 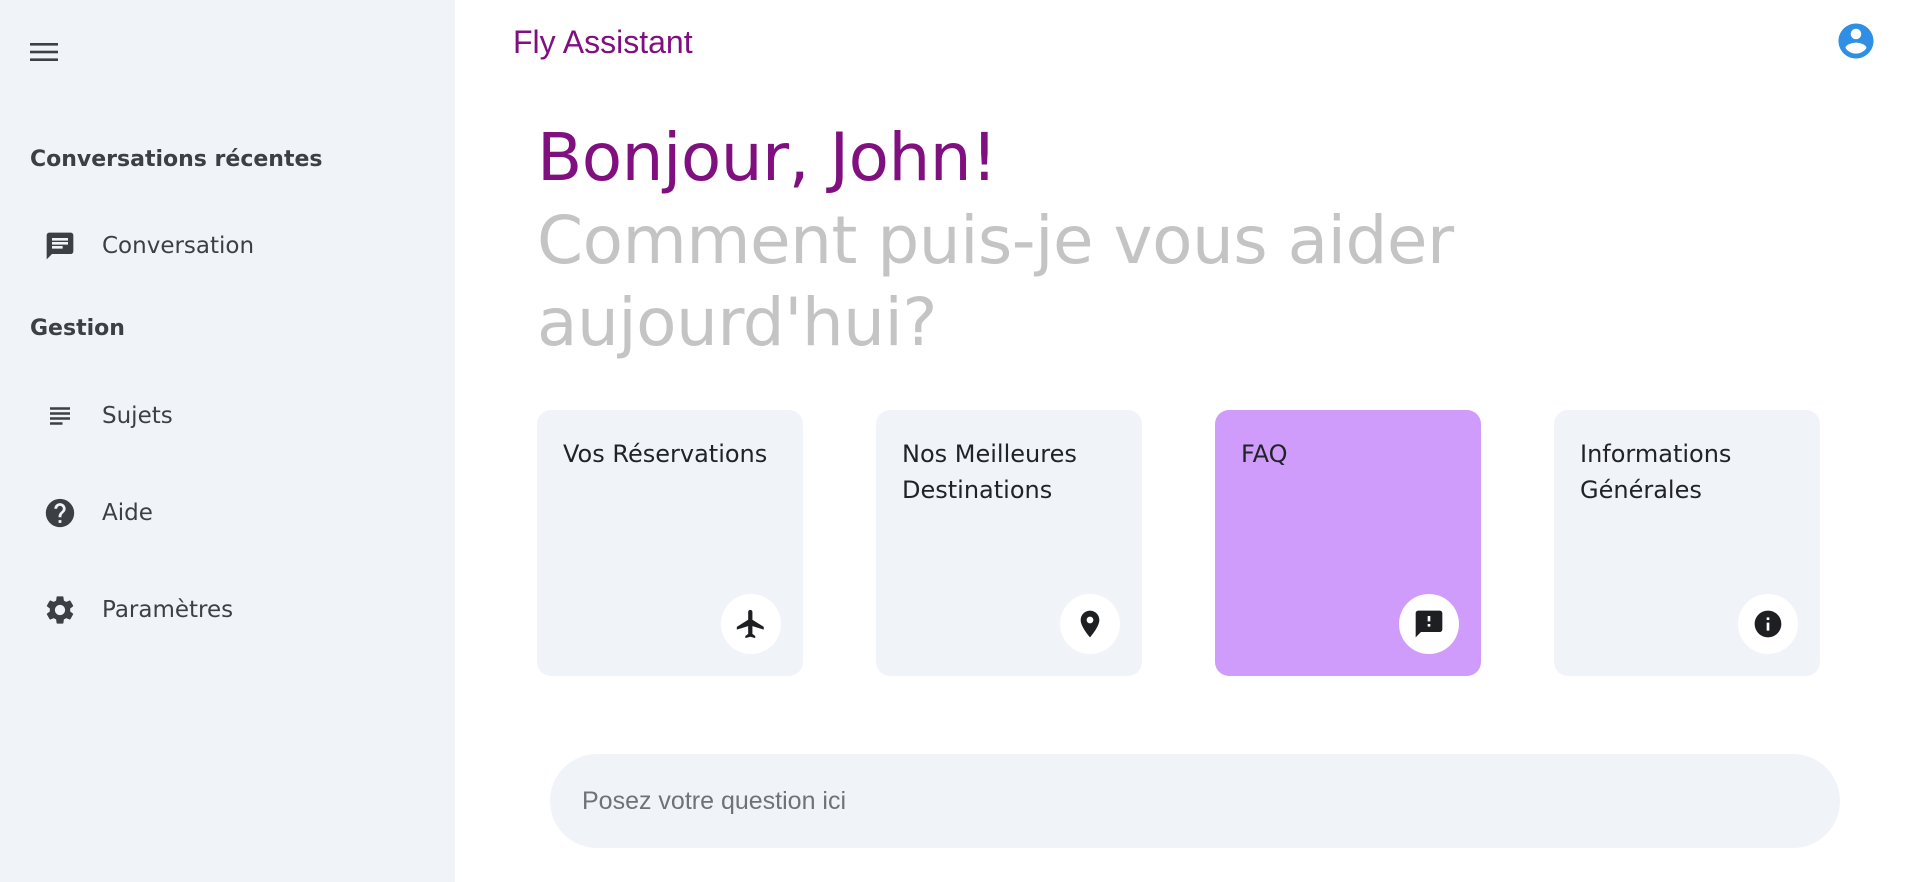 I want to click on sidebar-item-help: Aide, so click(x=227, y=513).